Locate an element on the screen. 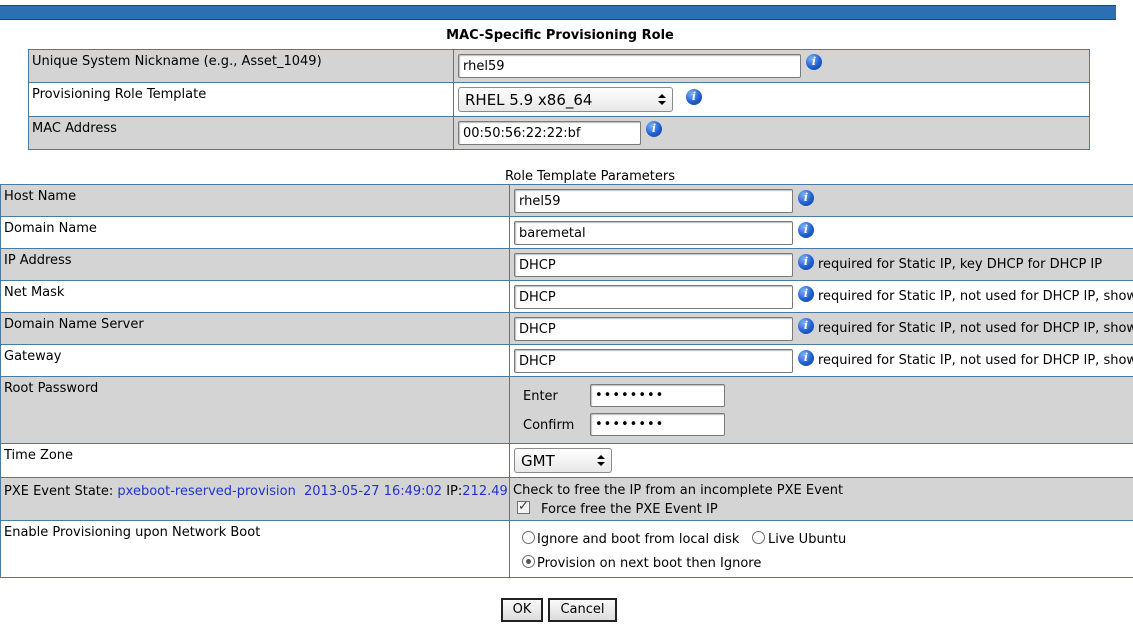 The image size is (1133, 627). header-bar is located at coordinates (558, 12).